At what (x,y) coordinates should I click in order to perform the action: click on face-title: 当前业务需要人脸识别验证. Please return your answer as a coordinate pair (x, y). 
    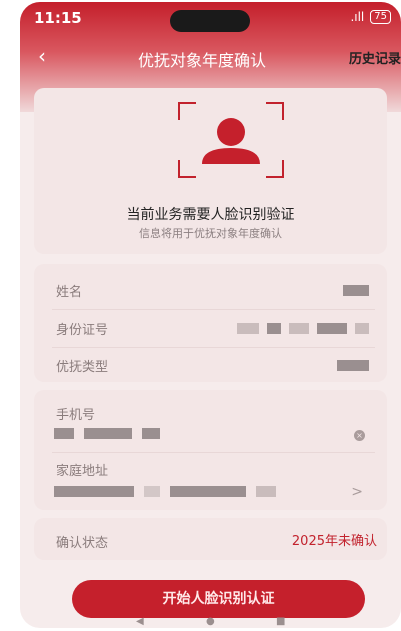
    Looking at the image, I should click on (210, 215).